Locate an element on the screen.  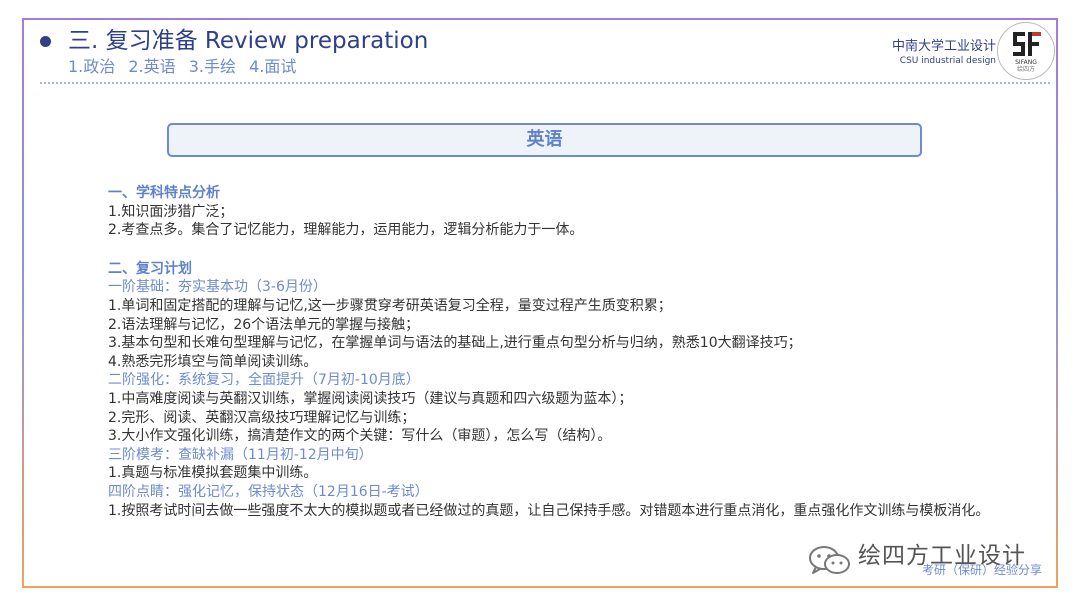
text-line: 2.语法理解与记忆，26个语法单元的掌握与接触； is located at coordinates (264, 324).